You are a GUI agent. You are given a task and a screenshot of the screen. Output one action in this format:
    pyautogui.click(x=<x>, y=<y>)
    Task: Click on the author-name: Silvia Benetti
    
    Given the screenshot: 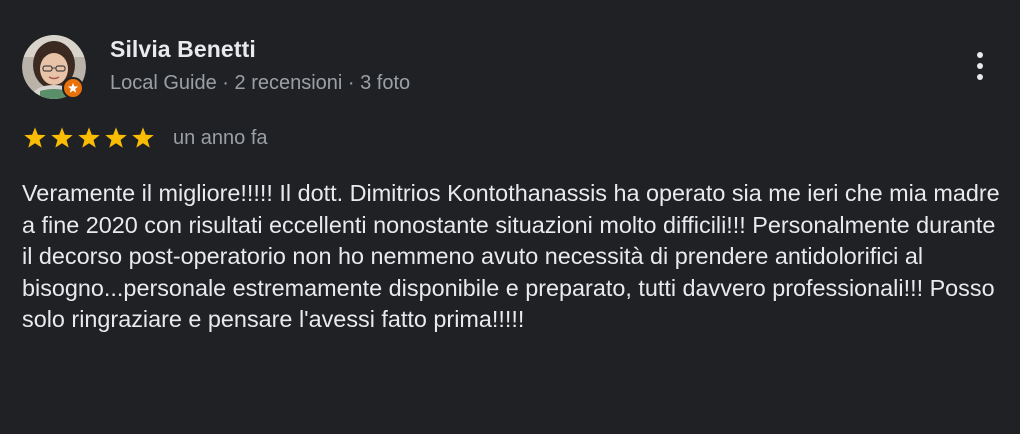 What is the action you would take?
    pyautogui.click(x=183, y=49)
    